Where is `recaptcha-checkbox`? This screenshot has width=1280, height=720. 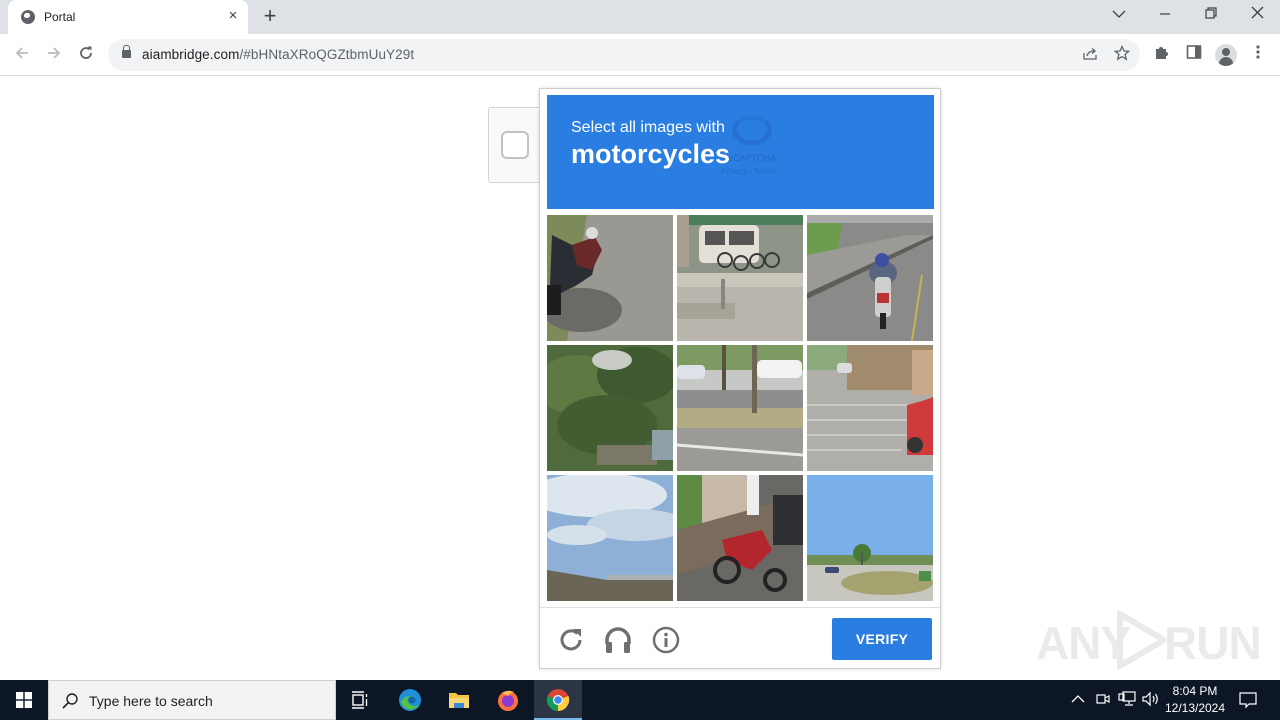 recaptcha-checkbox is located at coordinates (515, 145).